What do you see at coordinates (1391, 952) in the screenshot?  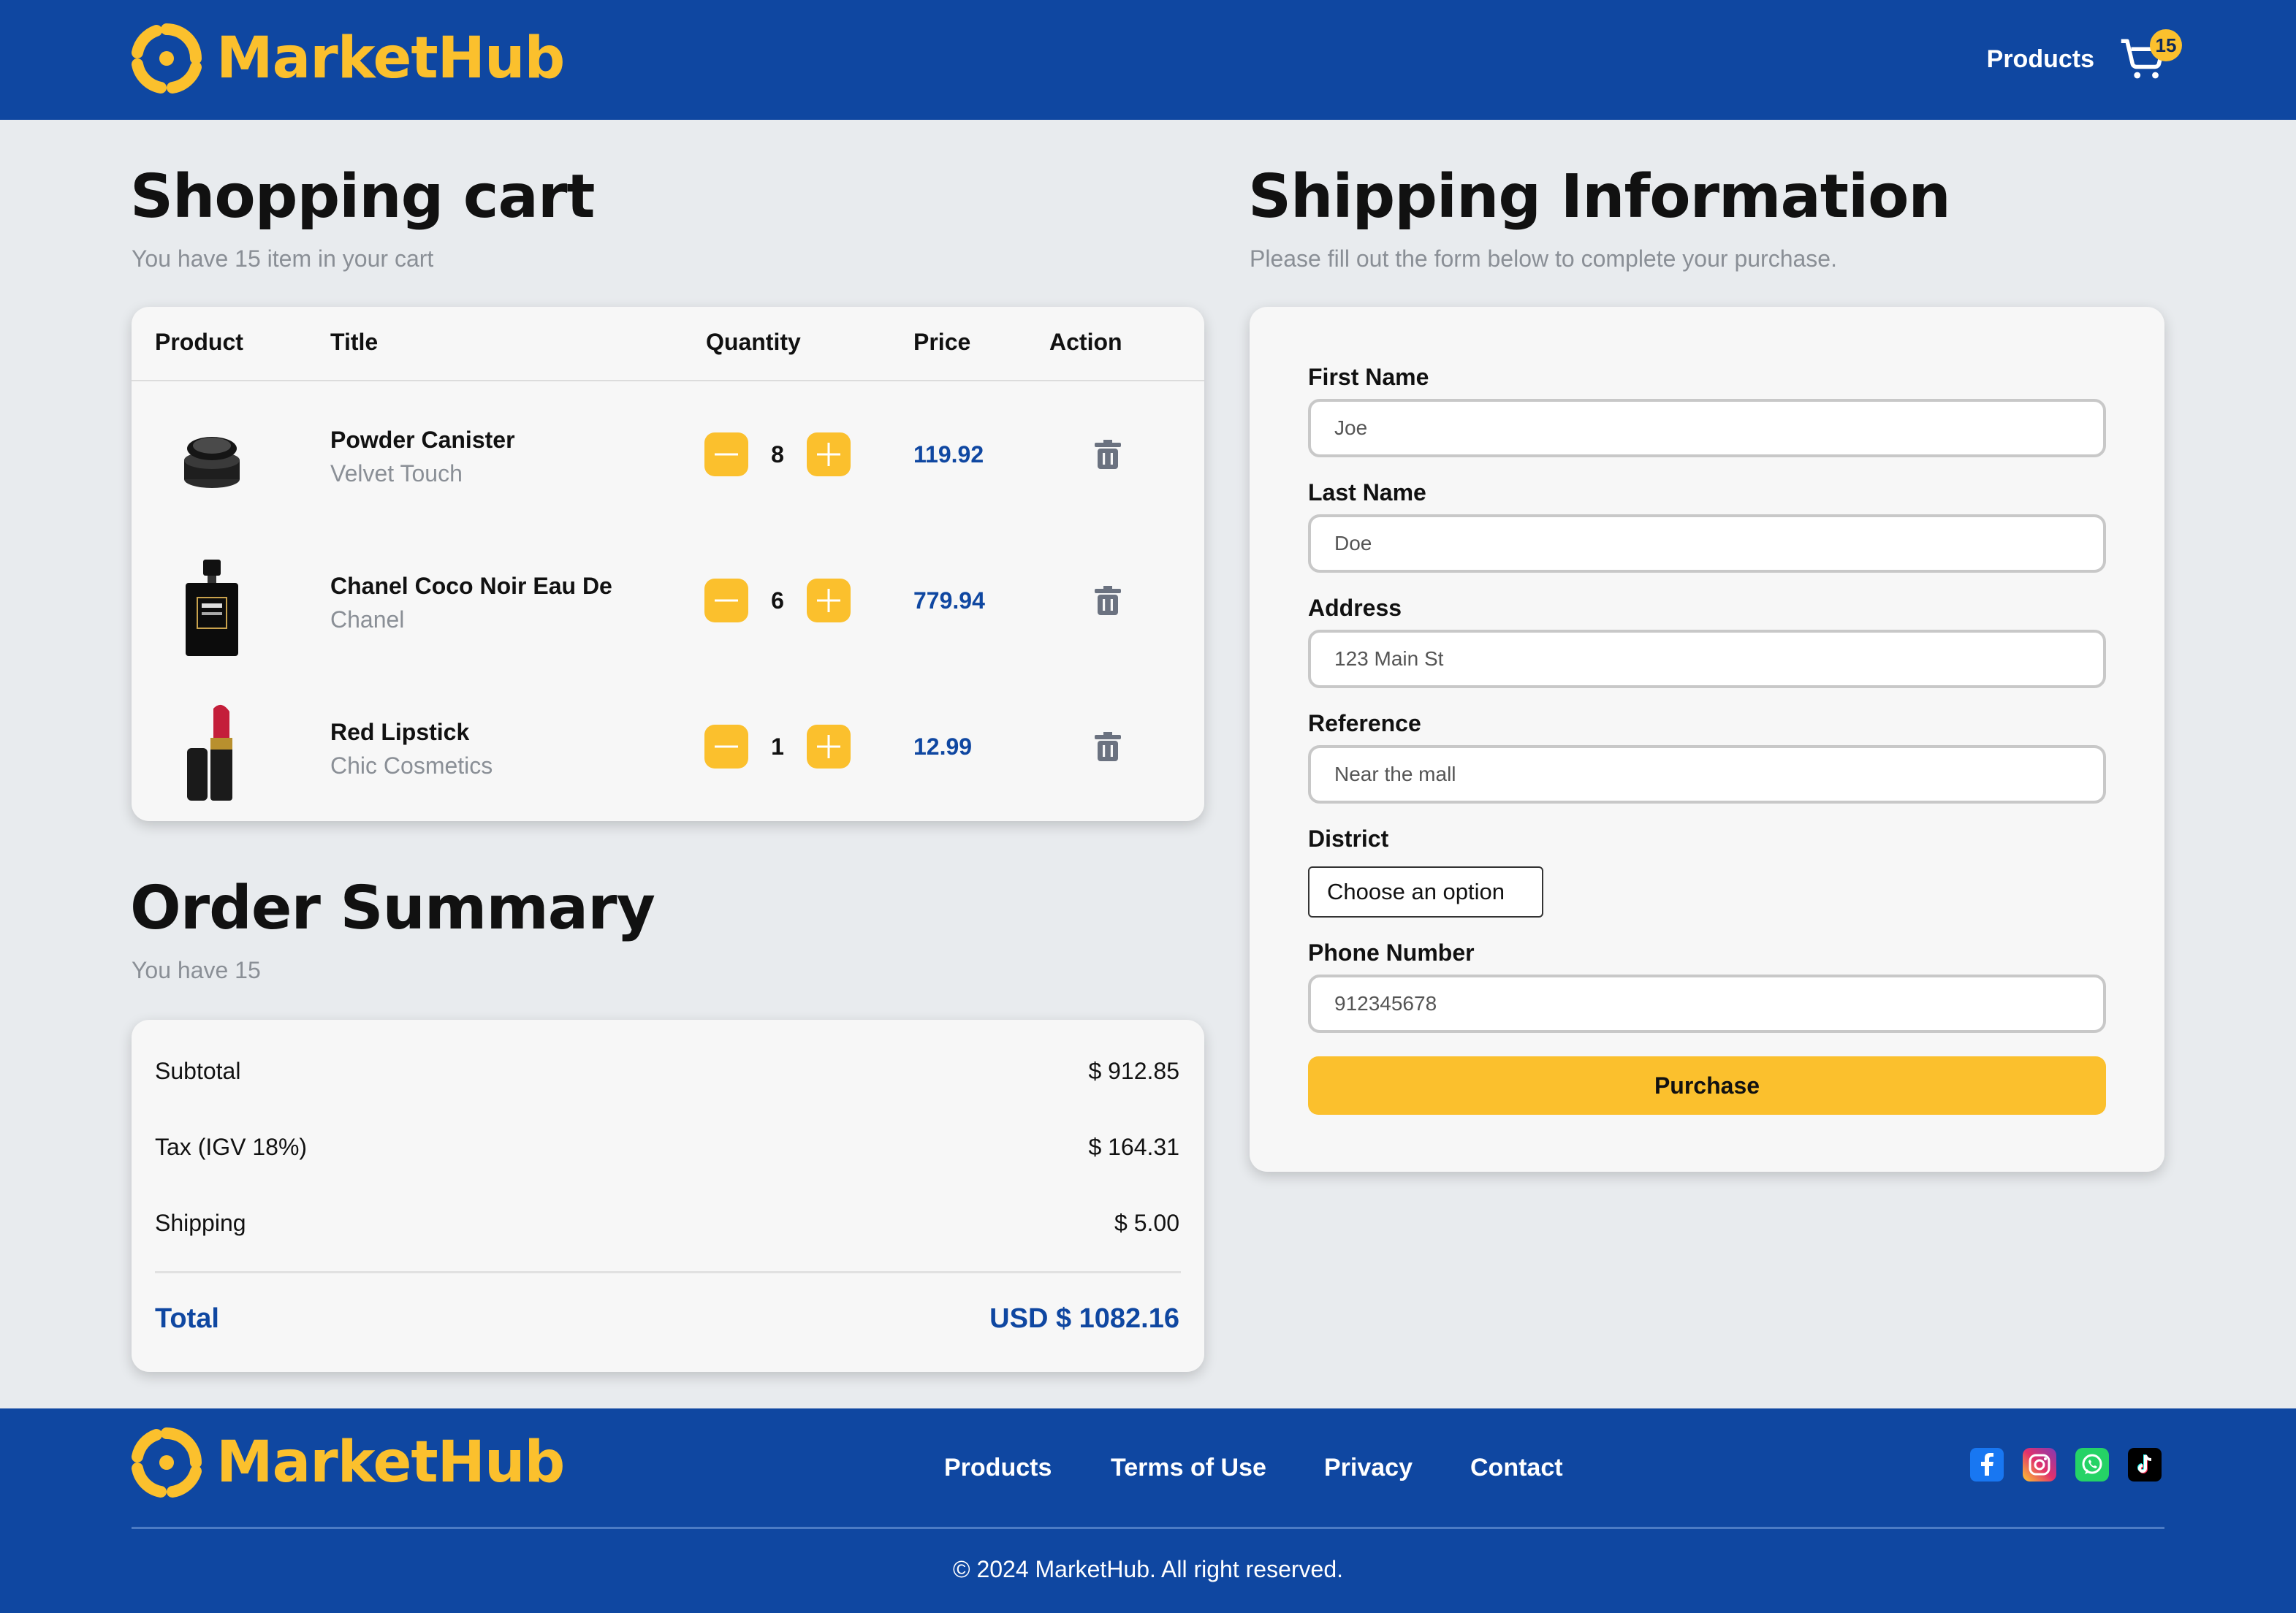 I see `phone-number-label: Phone Number` at bounding box center [1391, 952].